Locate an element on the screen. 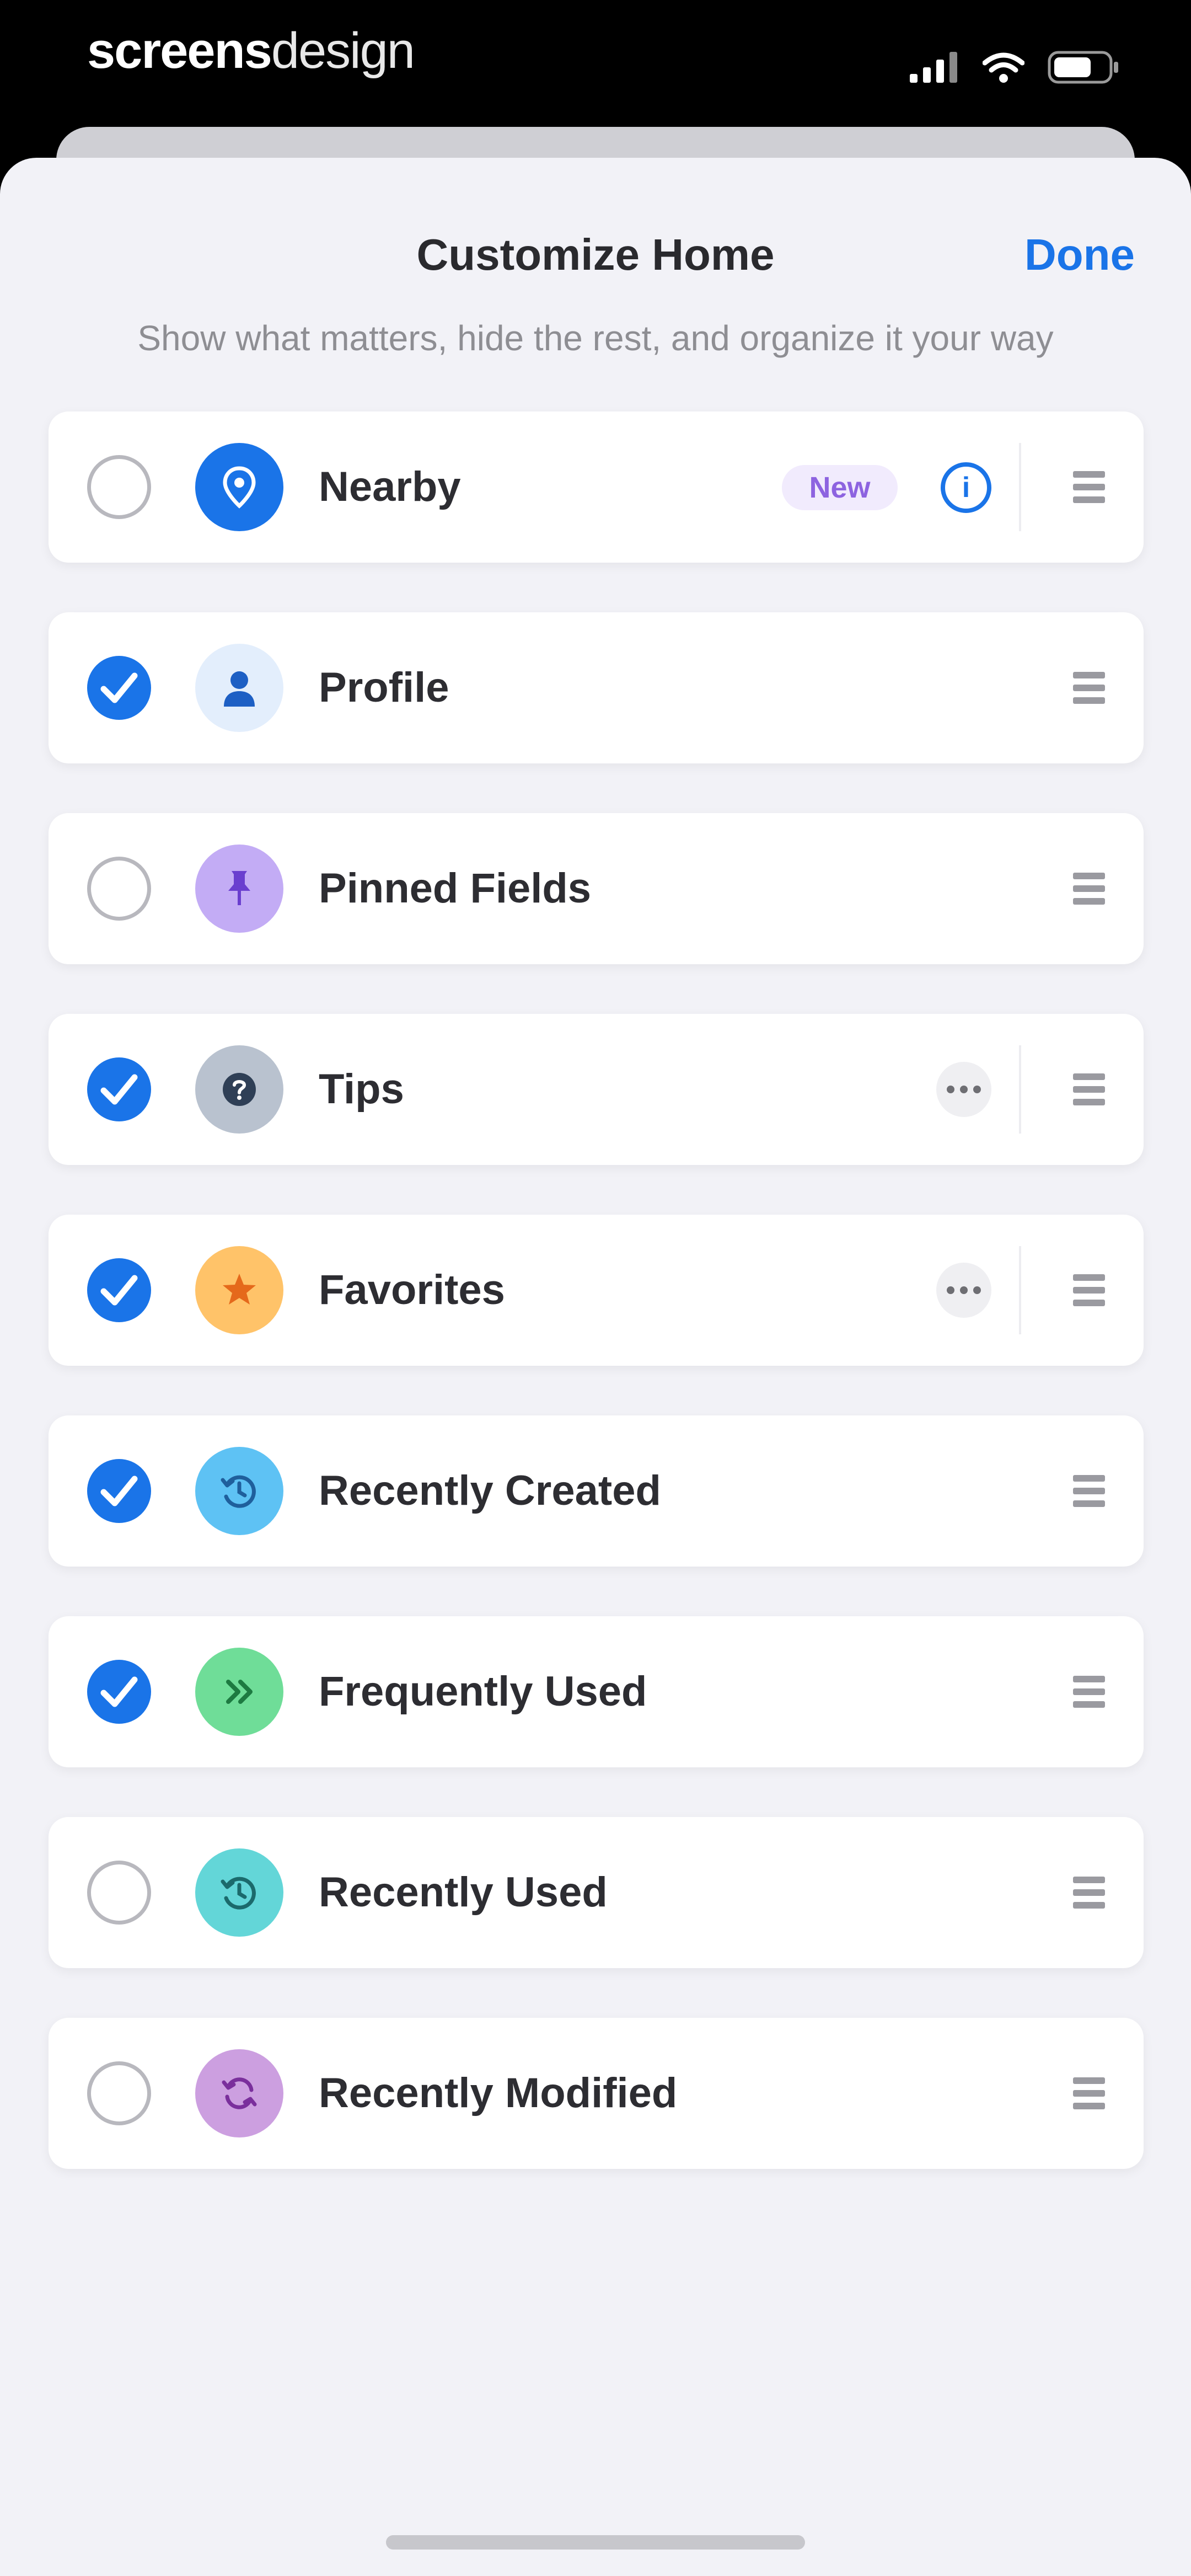 The width and height of the screenshot is (1191, 2576). refresh-icon is located at coordinates (239, 2093).